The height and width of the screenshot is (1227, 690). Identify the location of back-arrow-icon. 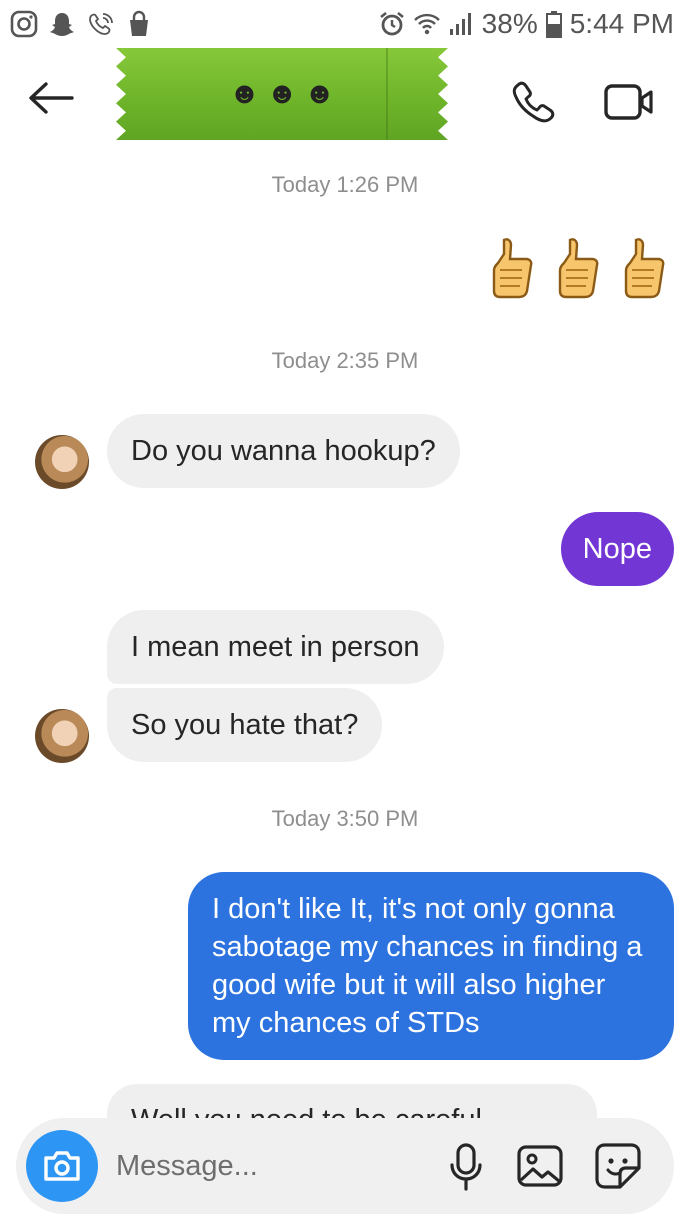
(51, 98).